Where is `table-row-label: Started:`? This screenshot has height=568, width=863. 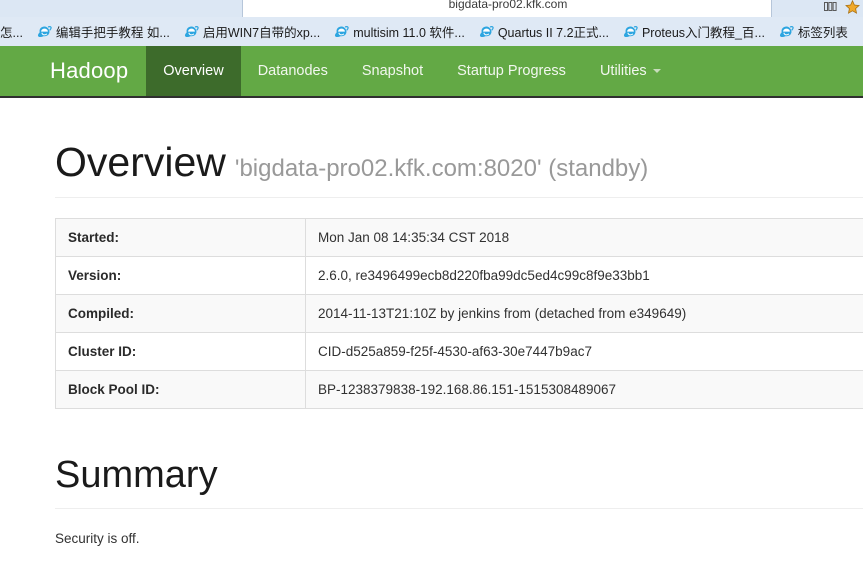
table-row-label: Started: is located at coordinates (180, 237).